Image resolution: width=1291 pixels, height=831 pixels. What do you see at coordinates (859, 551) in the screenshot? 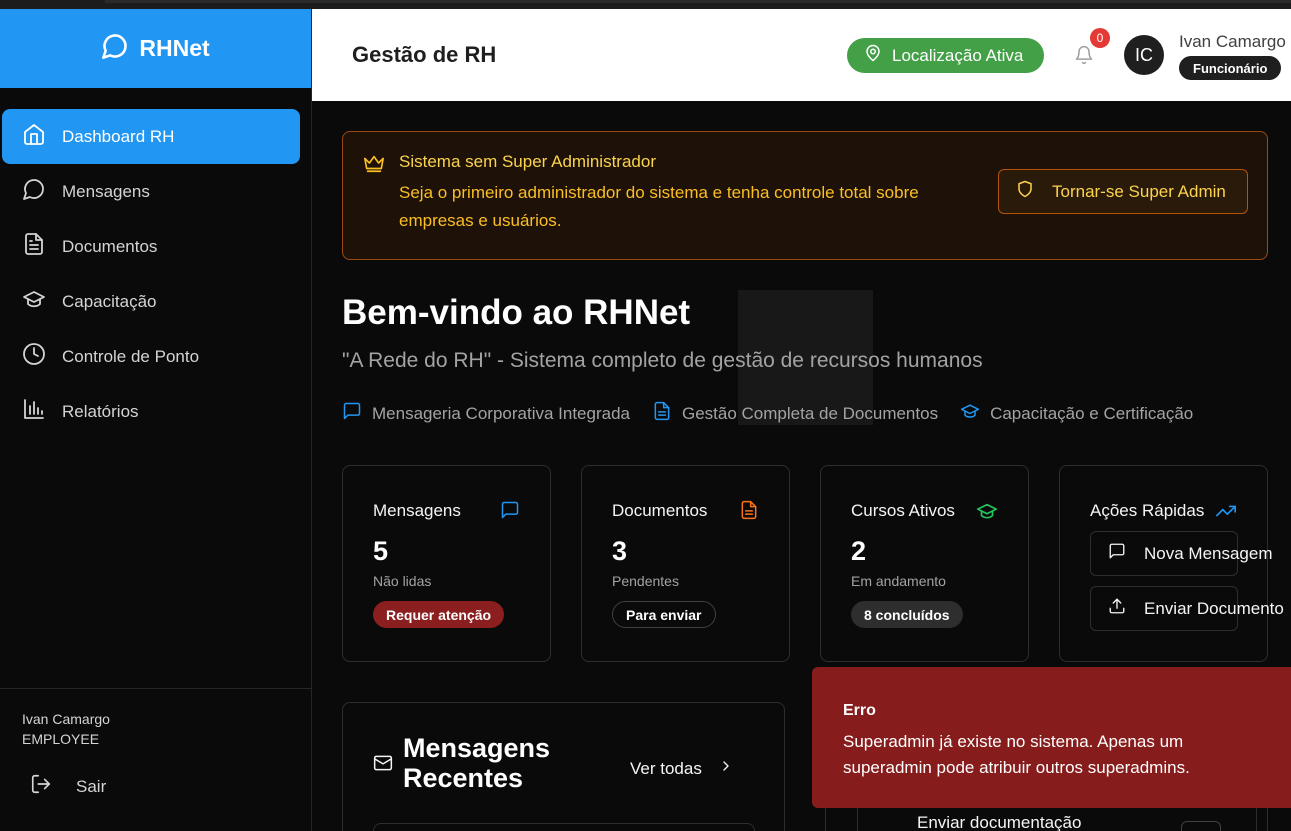
I see `card-value: 2` at bounding box center [859, 551].